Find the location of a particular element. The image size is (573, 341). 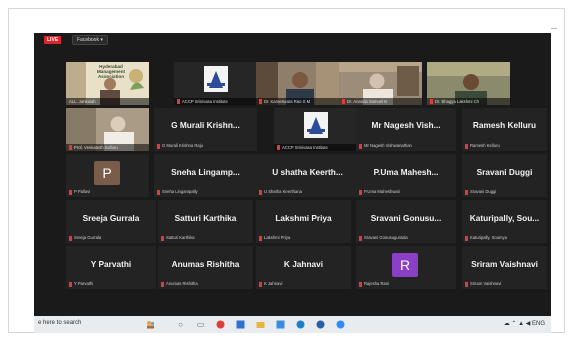

participant-tile: Anumas Rishitha Anumas Rishitha is located at coordinates (205, 267).